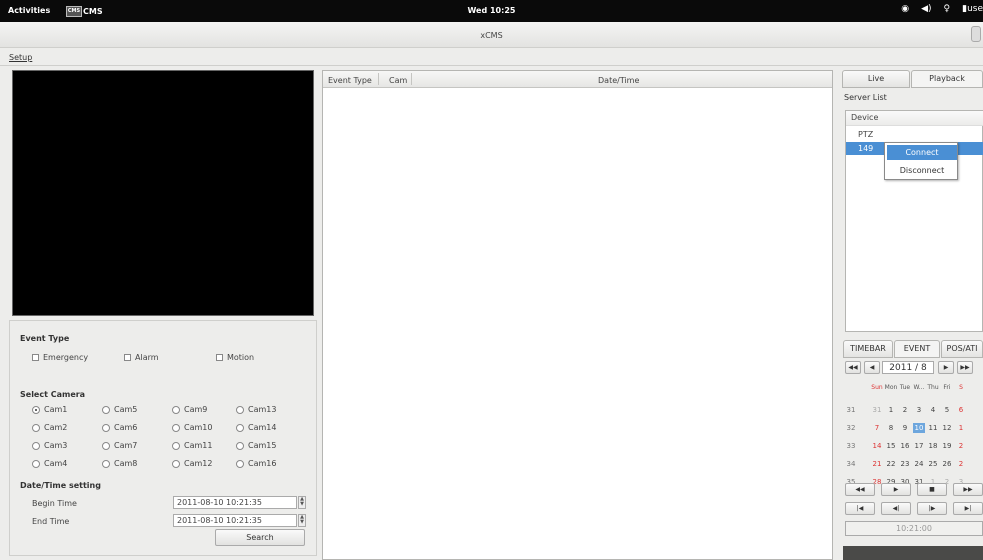  Describe the element at coordinates (942, 9) in the screenshot. I see `system-tray: ◉ ◀) ♀ ▮use` at that location.